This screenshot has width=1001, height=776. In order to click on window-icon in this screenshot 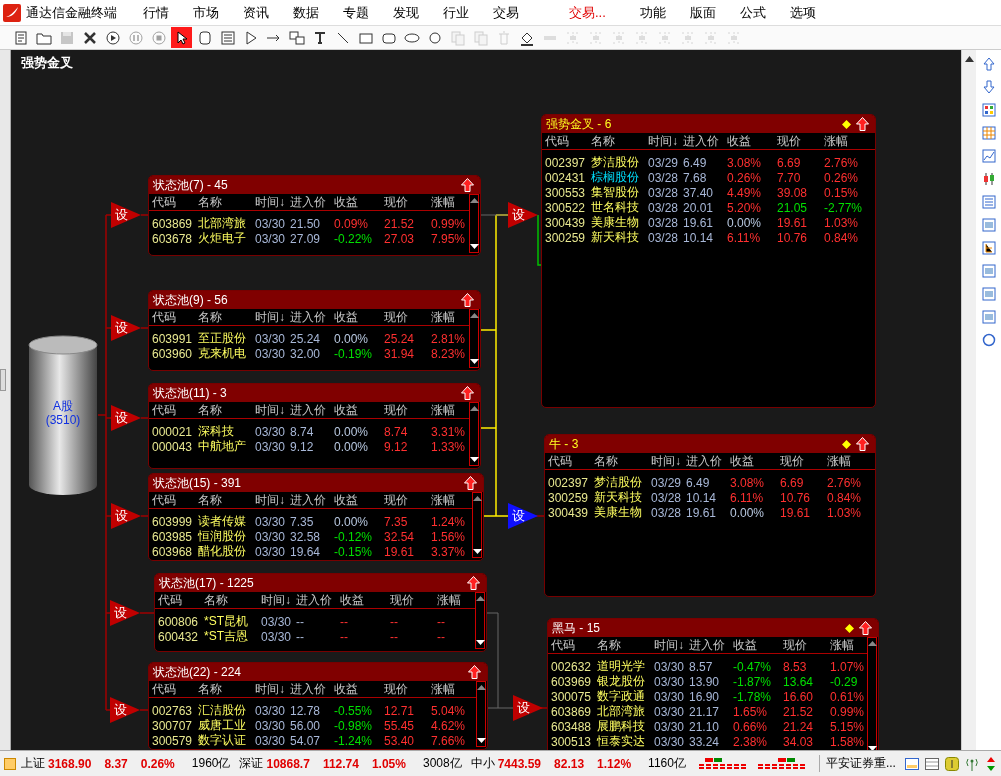, I will do `click(912, 763)`.